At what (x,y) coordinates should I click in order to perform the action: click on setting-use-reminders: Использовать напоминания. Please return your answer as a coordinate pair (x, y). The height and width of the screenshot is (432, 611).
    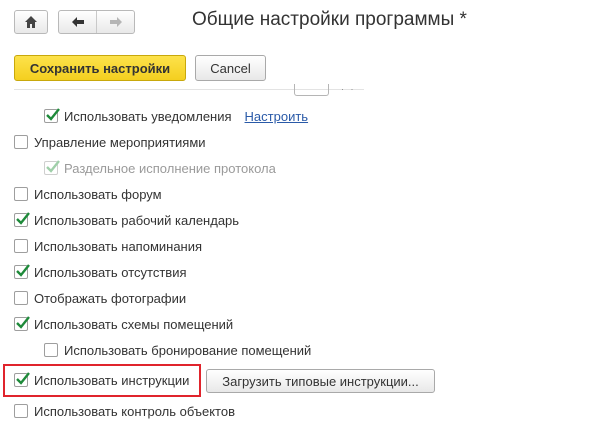
    Looking at the image, I should click on (108, 246).